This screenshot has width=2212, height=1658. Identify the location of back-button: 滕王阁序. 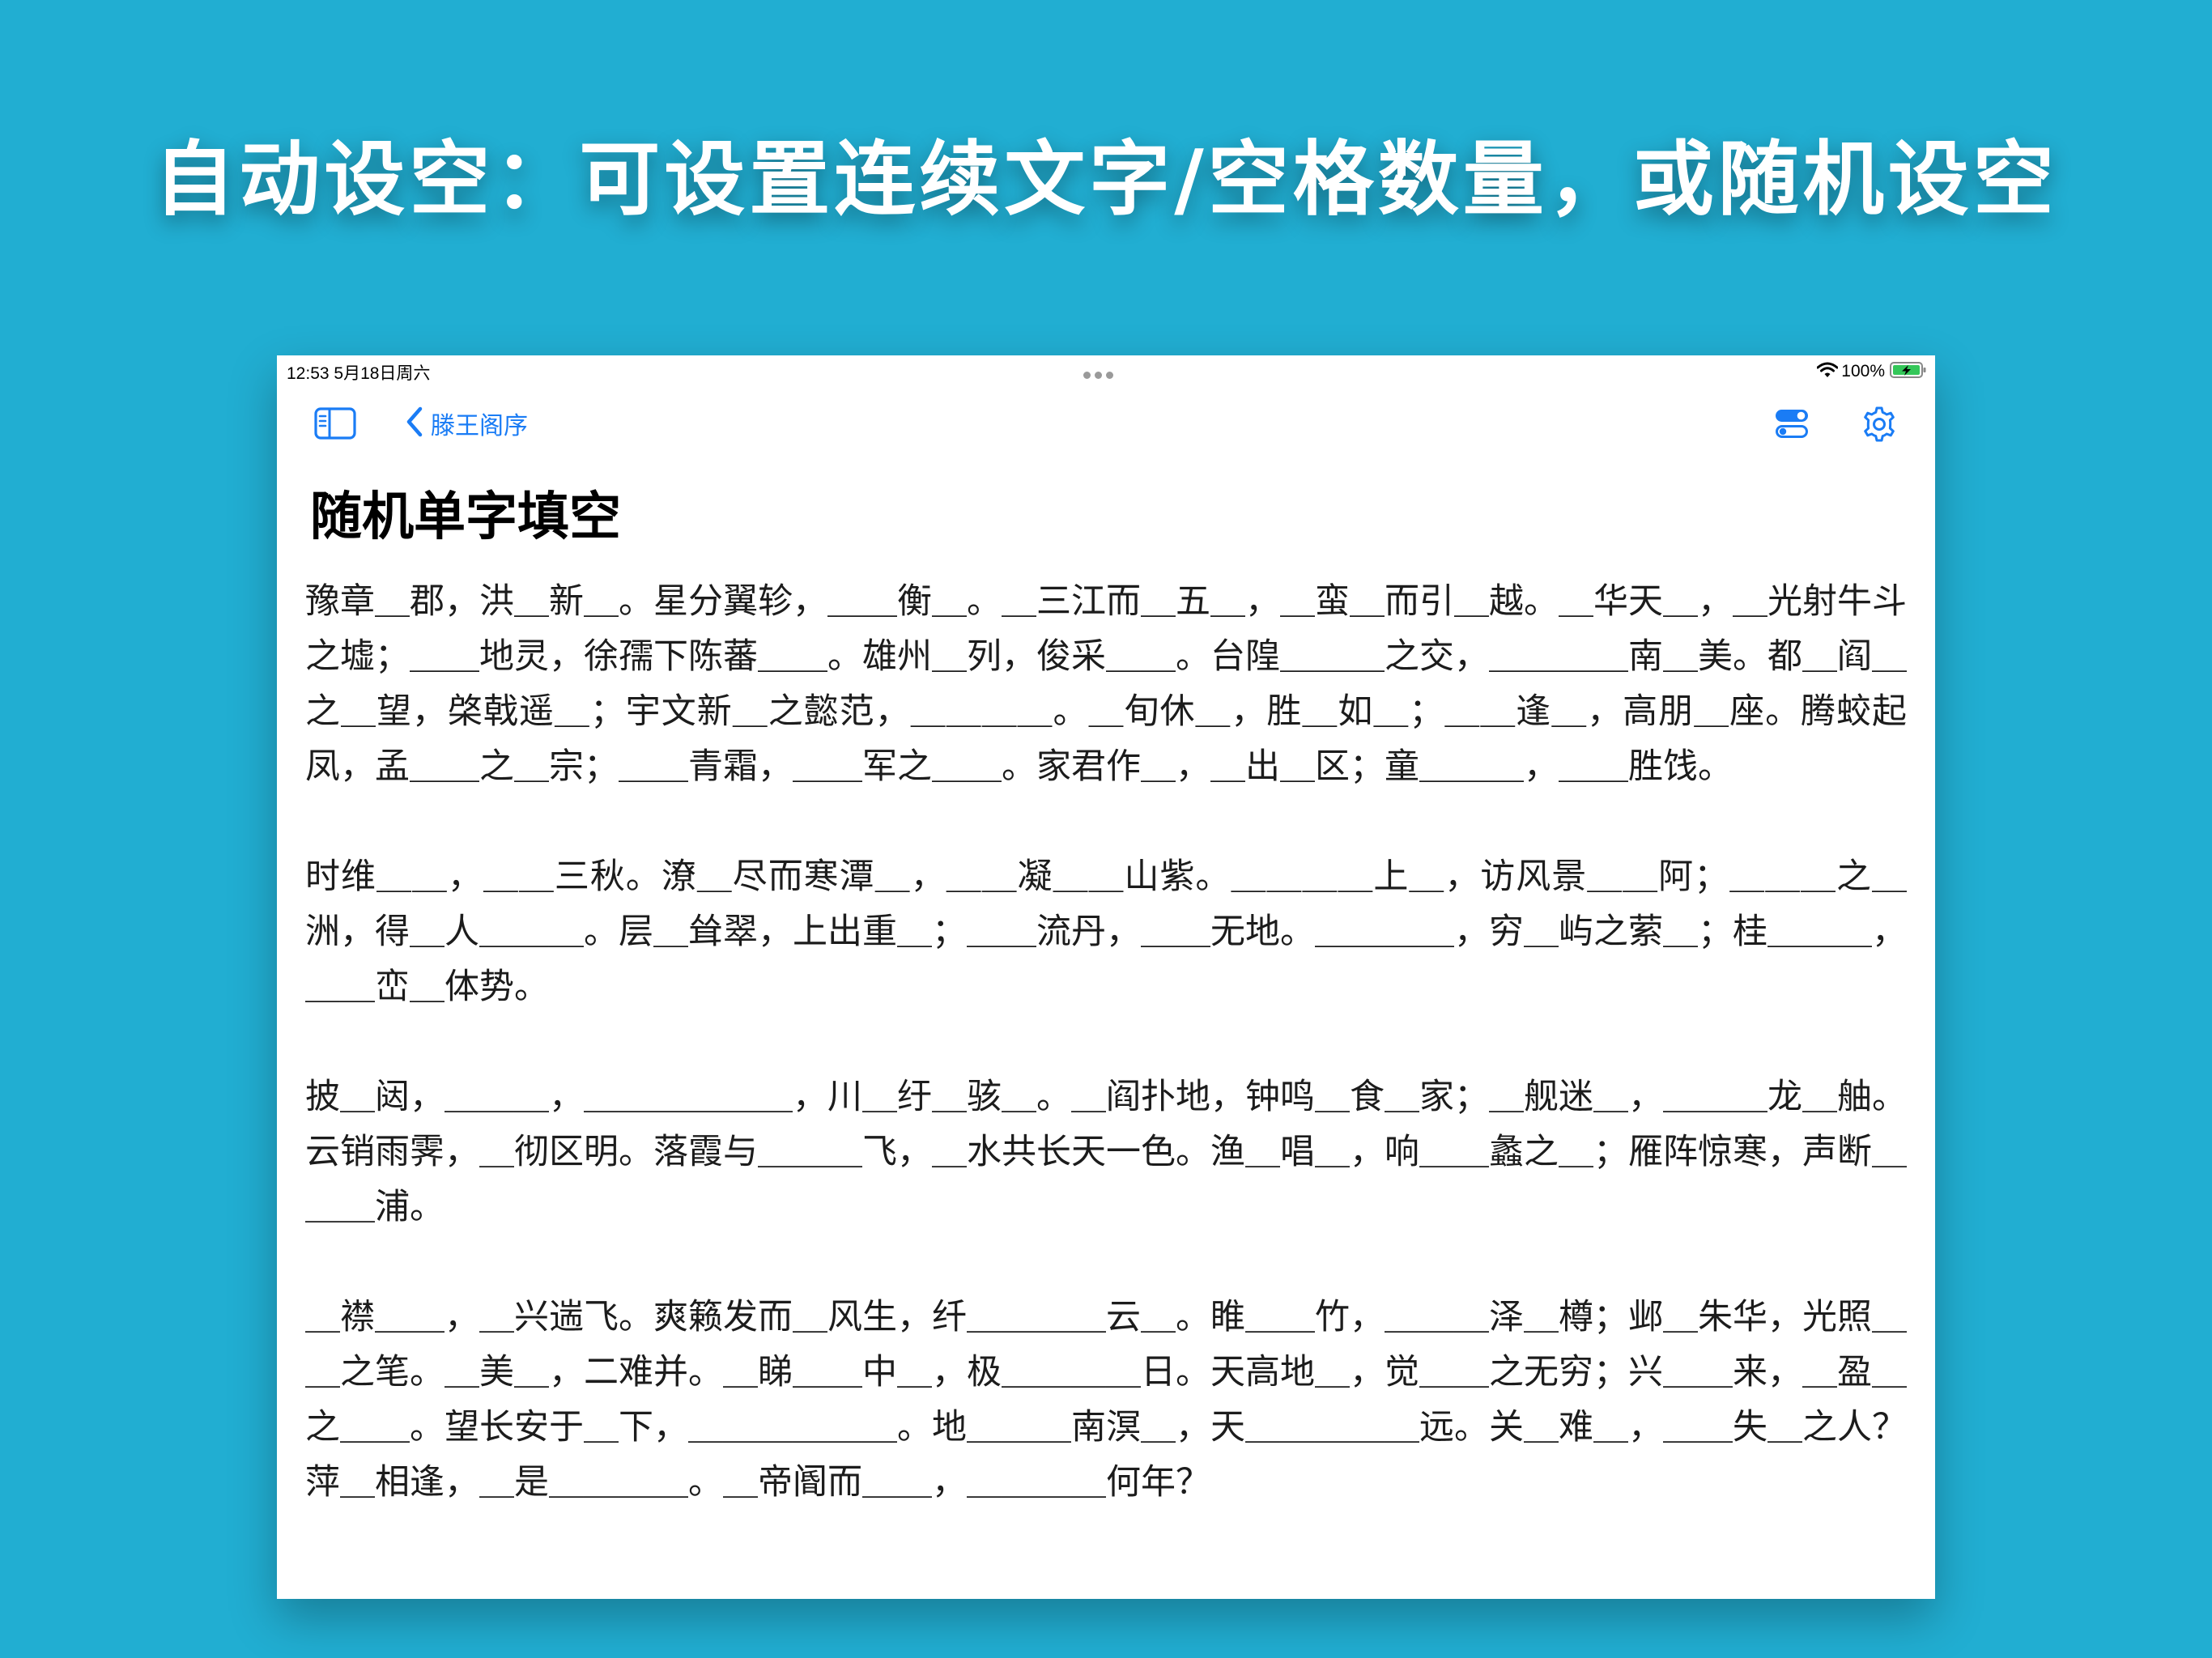
(467, 423).